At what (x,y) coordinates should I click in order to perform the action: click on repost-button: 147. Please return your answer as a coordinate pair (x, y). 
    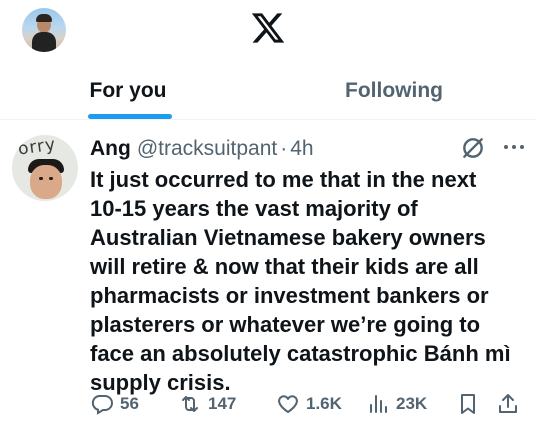
    Looking at the image, I should click on (207, 404).